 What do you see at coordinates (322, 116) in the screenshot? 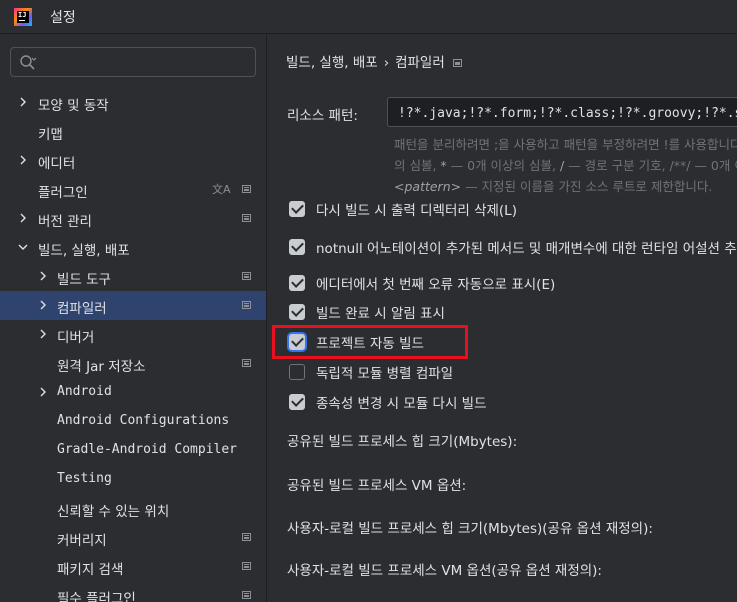
I see `resource-pattern-label: 리소스 패턴:` at bounding box center [322, 116].